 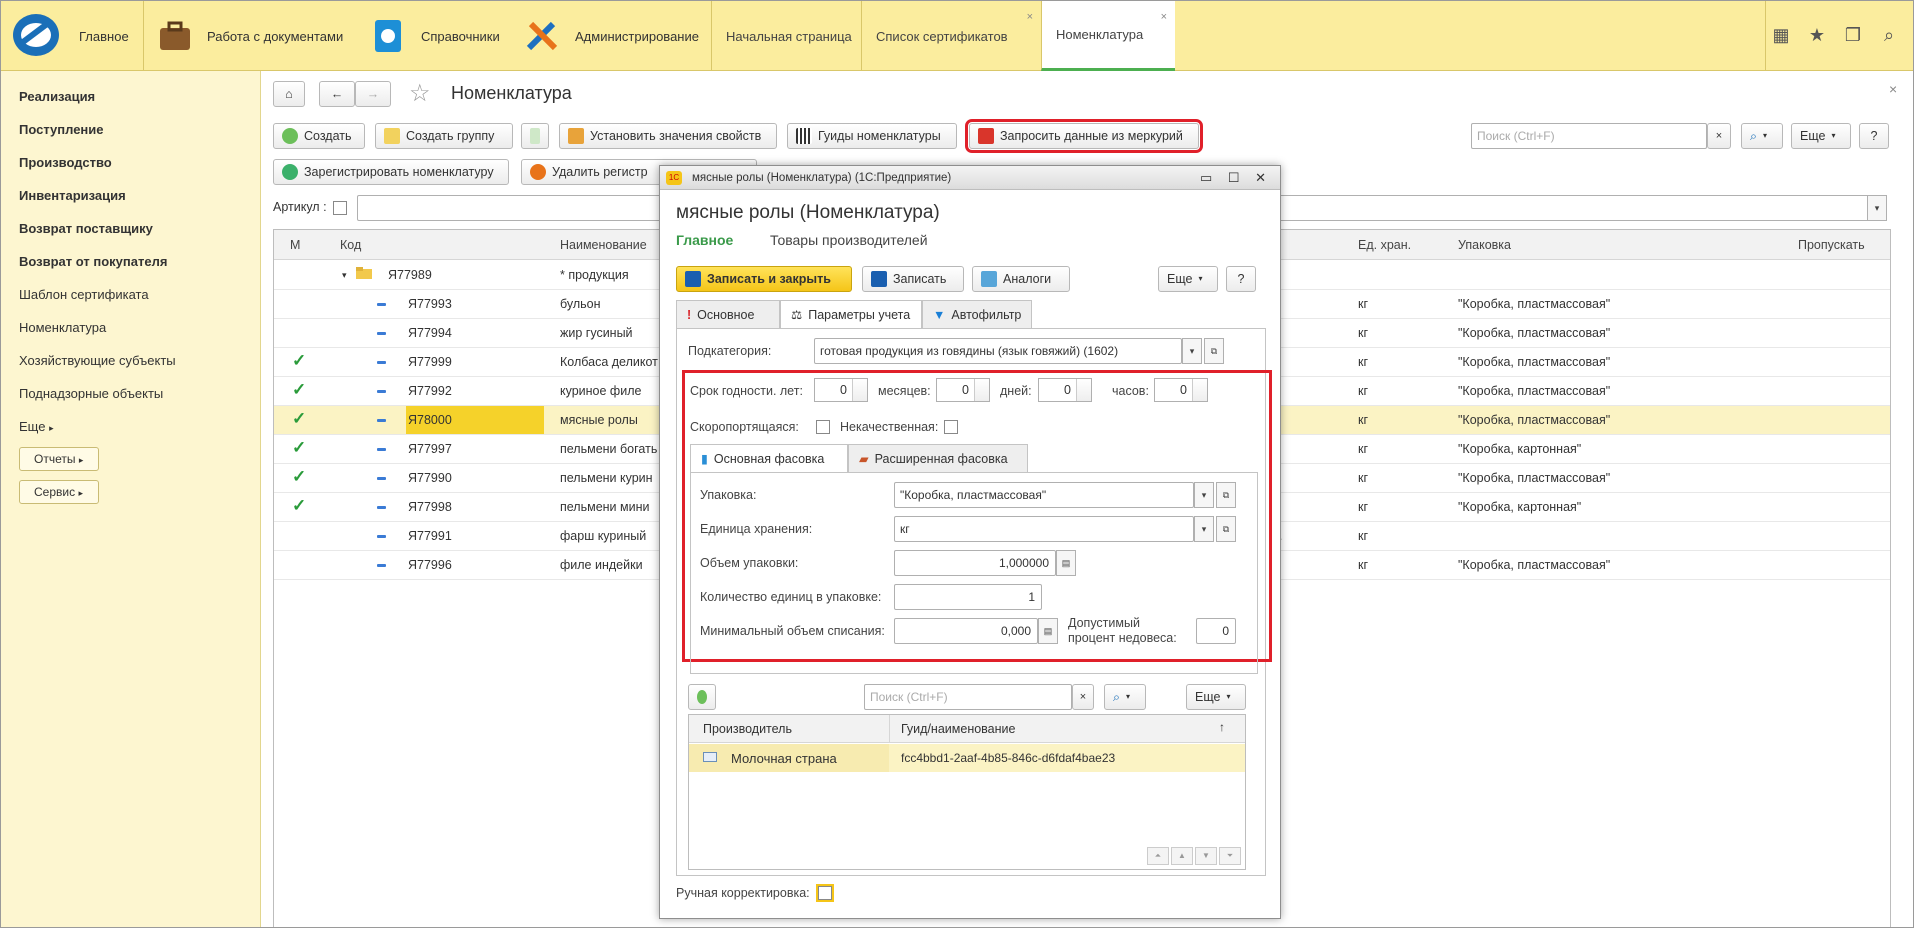 I want to click on dialog-more-button: Еще ▾, so click(x=1188, y=279).